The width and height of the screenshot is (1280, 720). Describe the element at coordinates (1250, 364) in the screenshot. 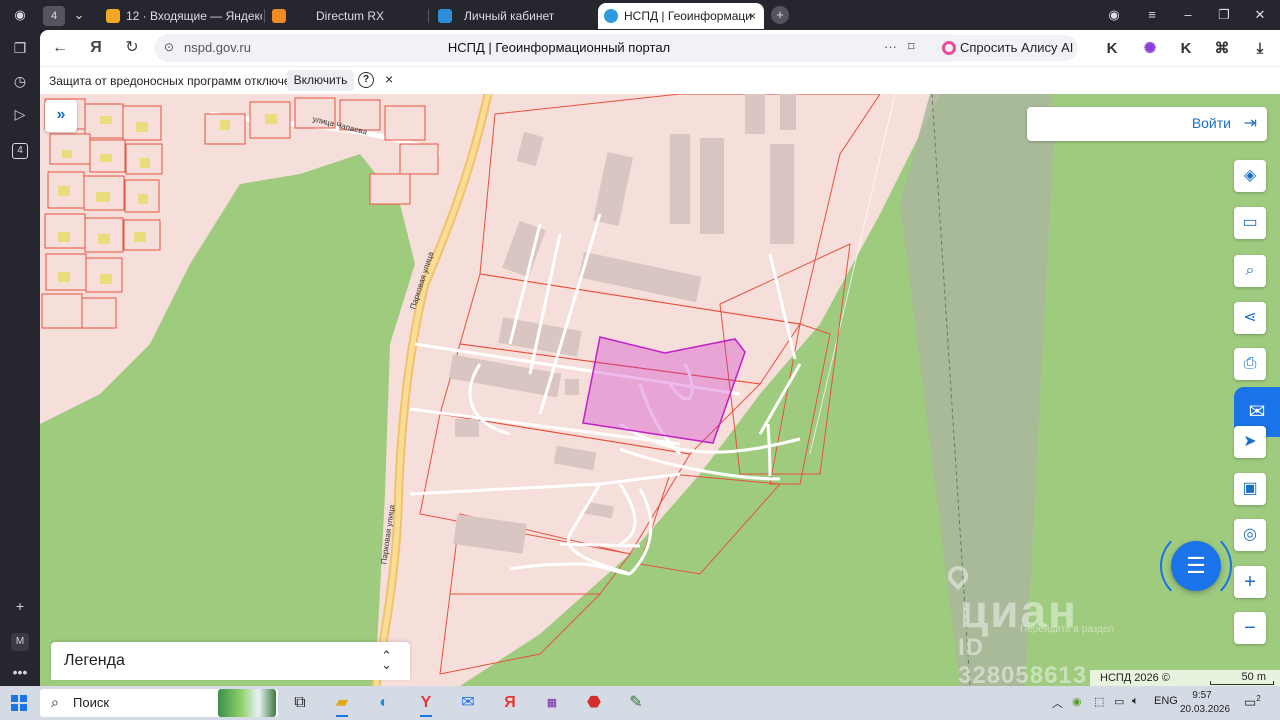

I see `print-icon: ⎙` at that location.